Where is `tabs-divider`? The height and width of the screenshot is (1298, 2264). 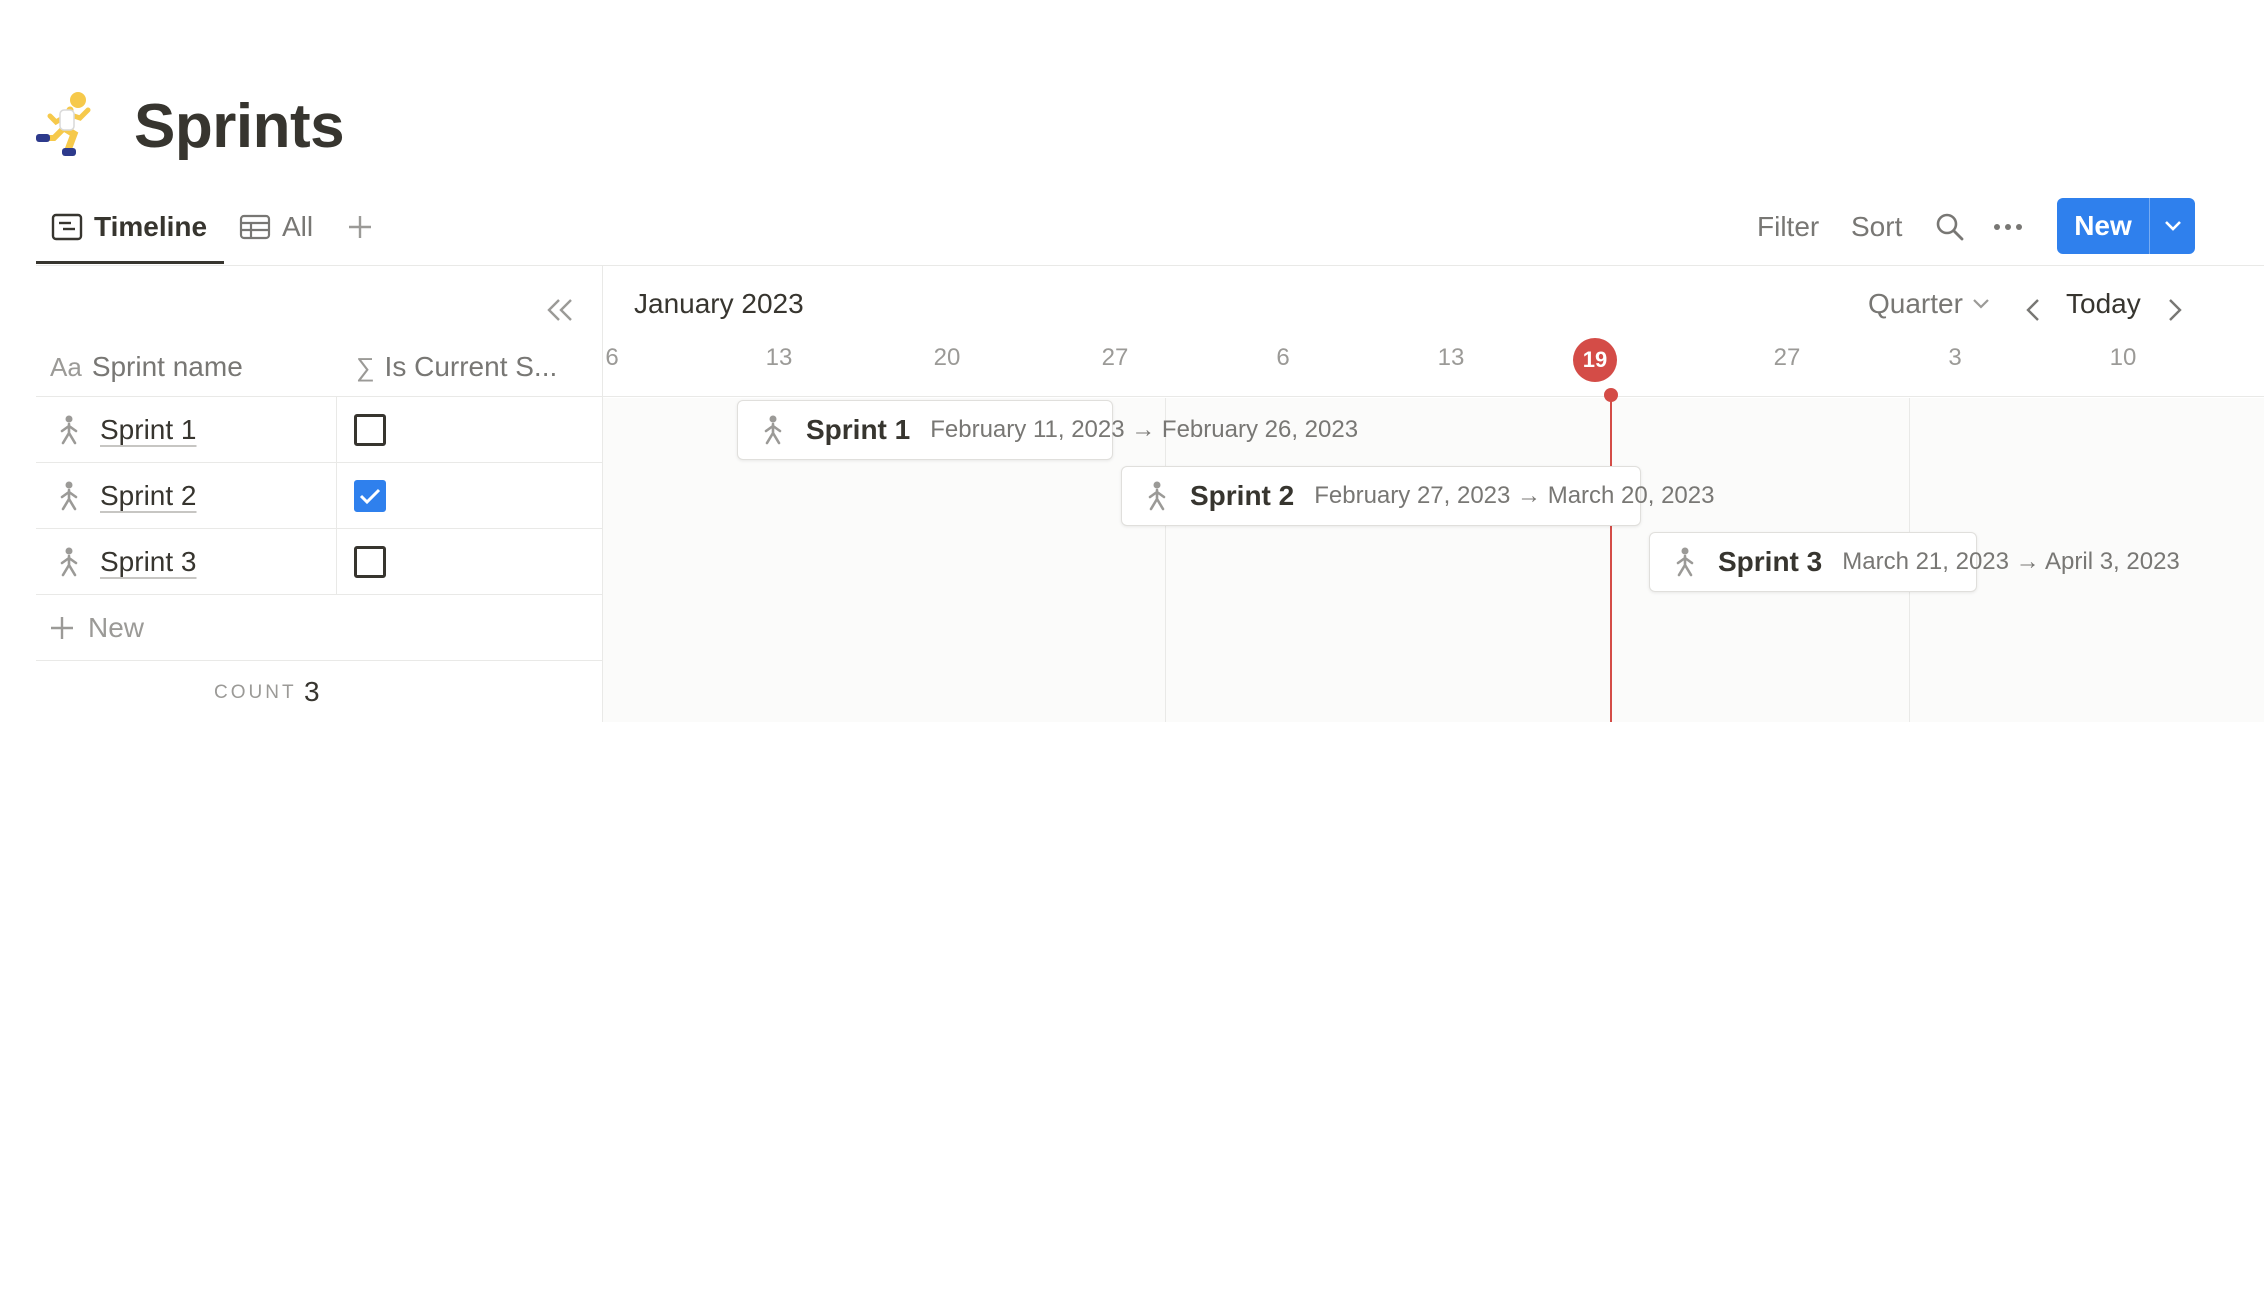 tabs-divider is located at coordinates (1150, 265).